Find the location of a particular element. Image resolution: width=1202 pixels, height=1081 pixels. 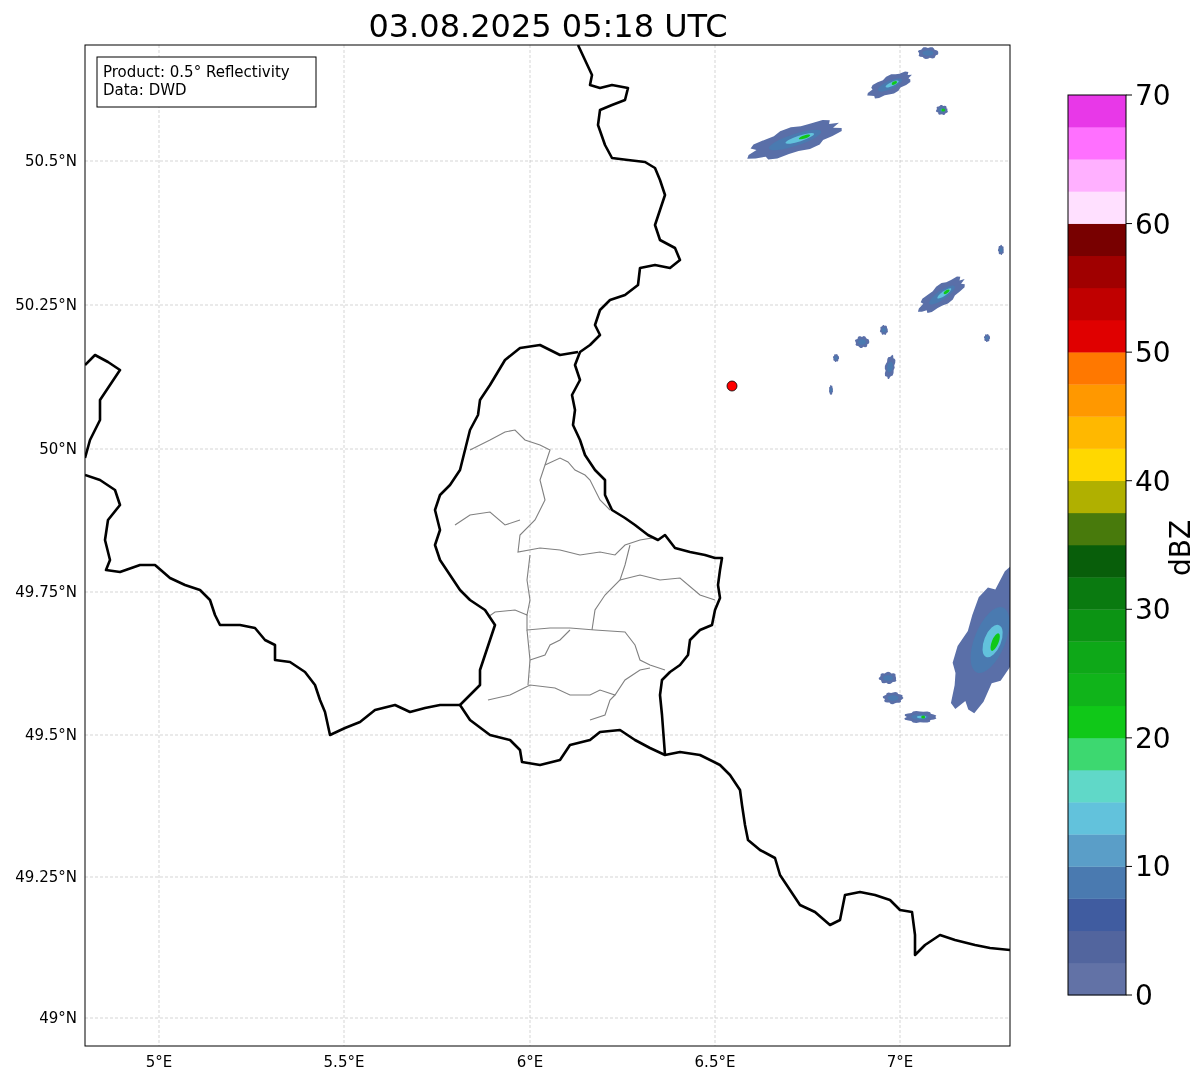

latitude-label: 50°N is located at coordinates (58, 449).